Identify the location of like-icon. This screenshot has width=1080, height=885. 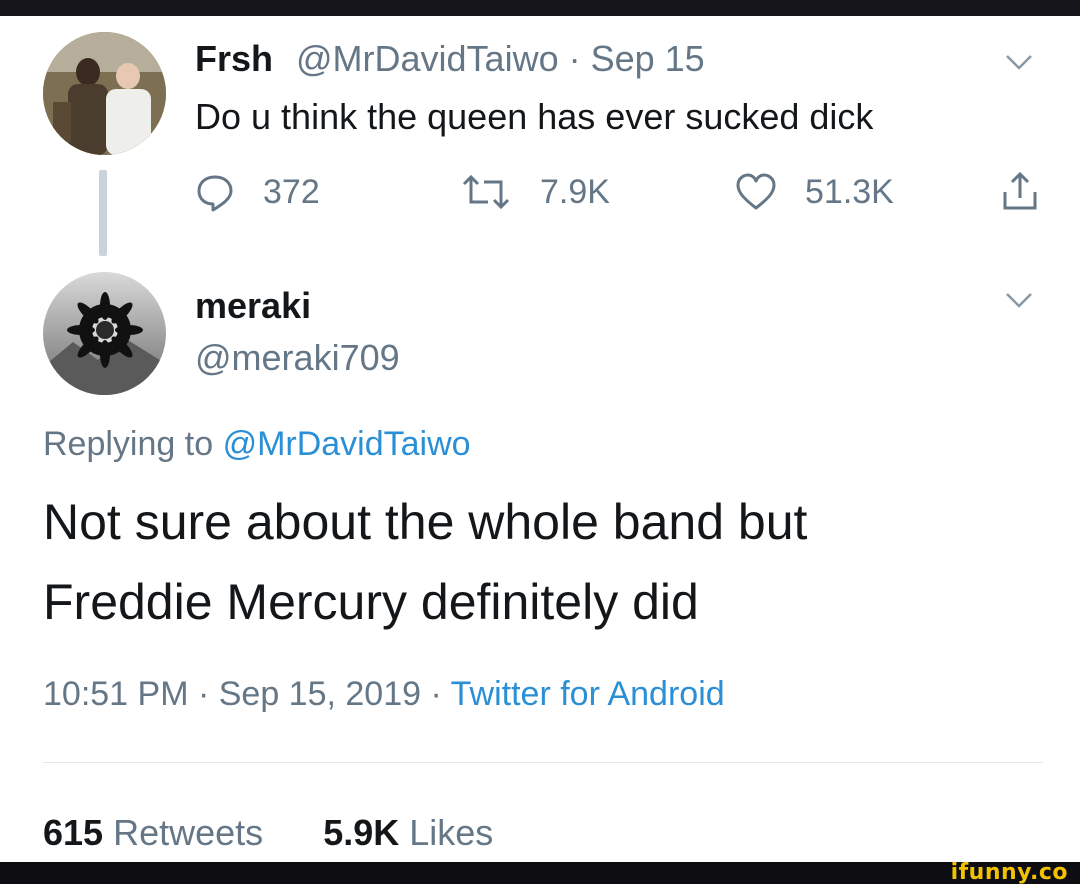
(756, 191).